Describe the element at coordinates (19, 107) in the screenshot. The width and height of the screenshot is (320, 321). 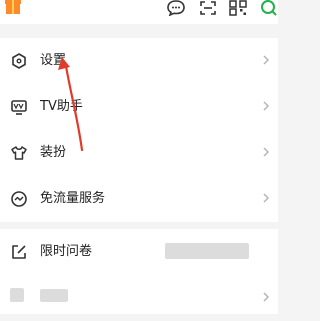
I see `tv-icon` at that location.